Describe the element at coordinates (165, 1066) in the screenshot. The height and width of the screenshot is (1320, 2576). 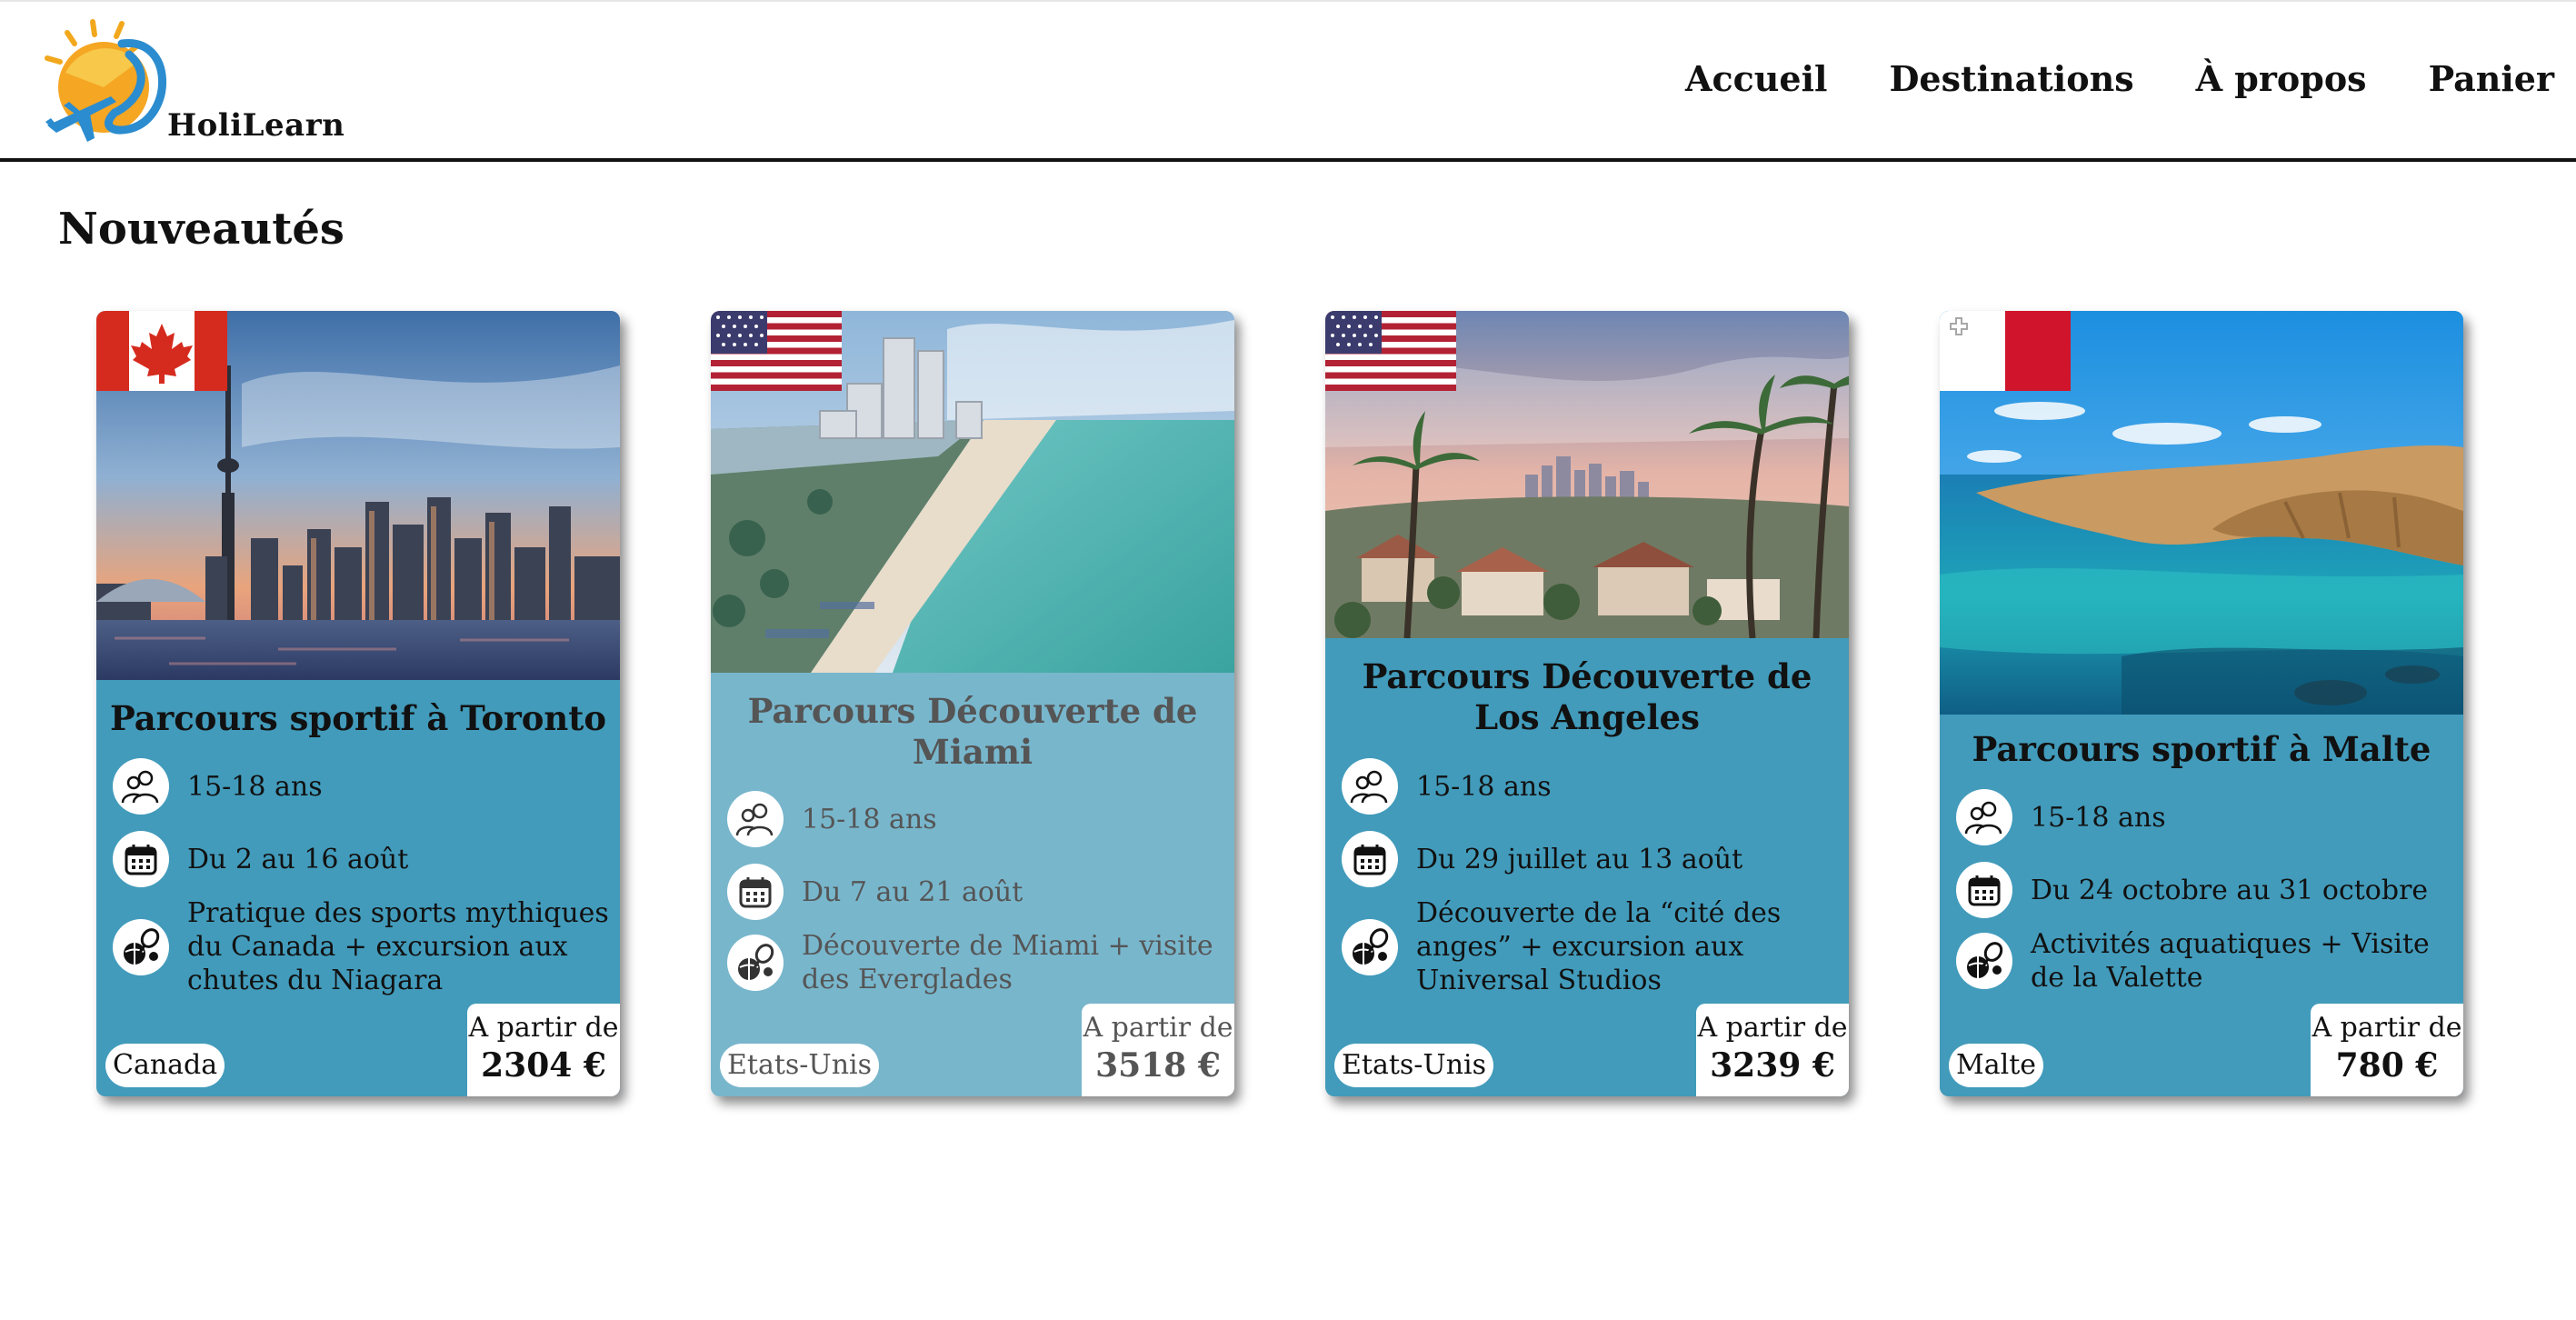
I see `country-badge: Canada` at that location.